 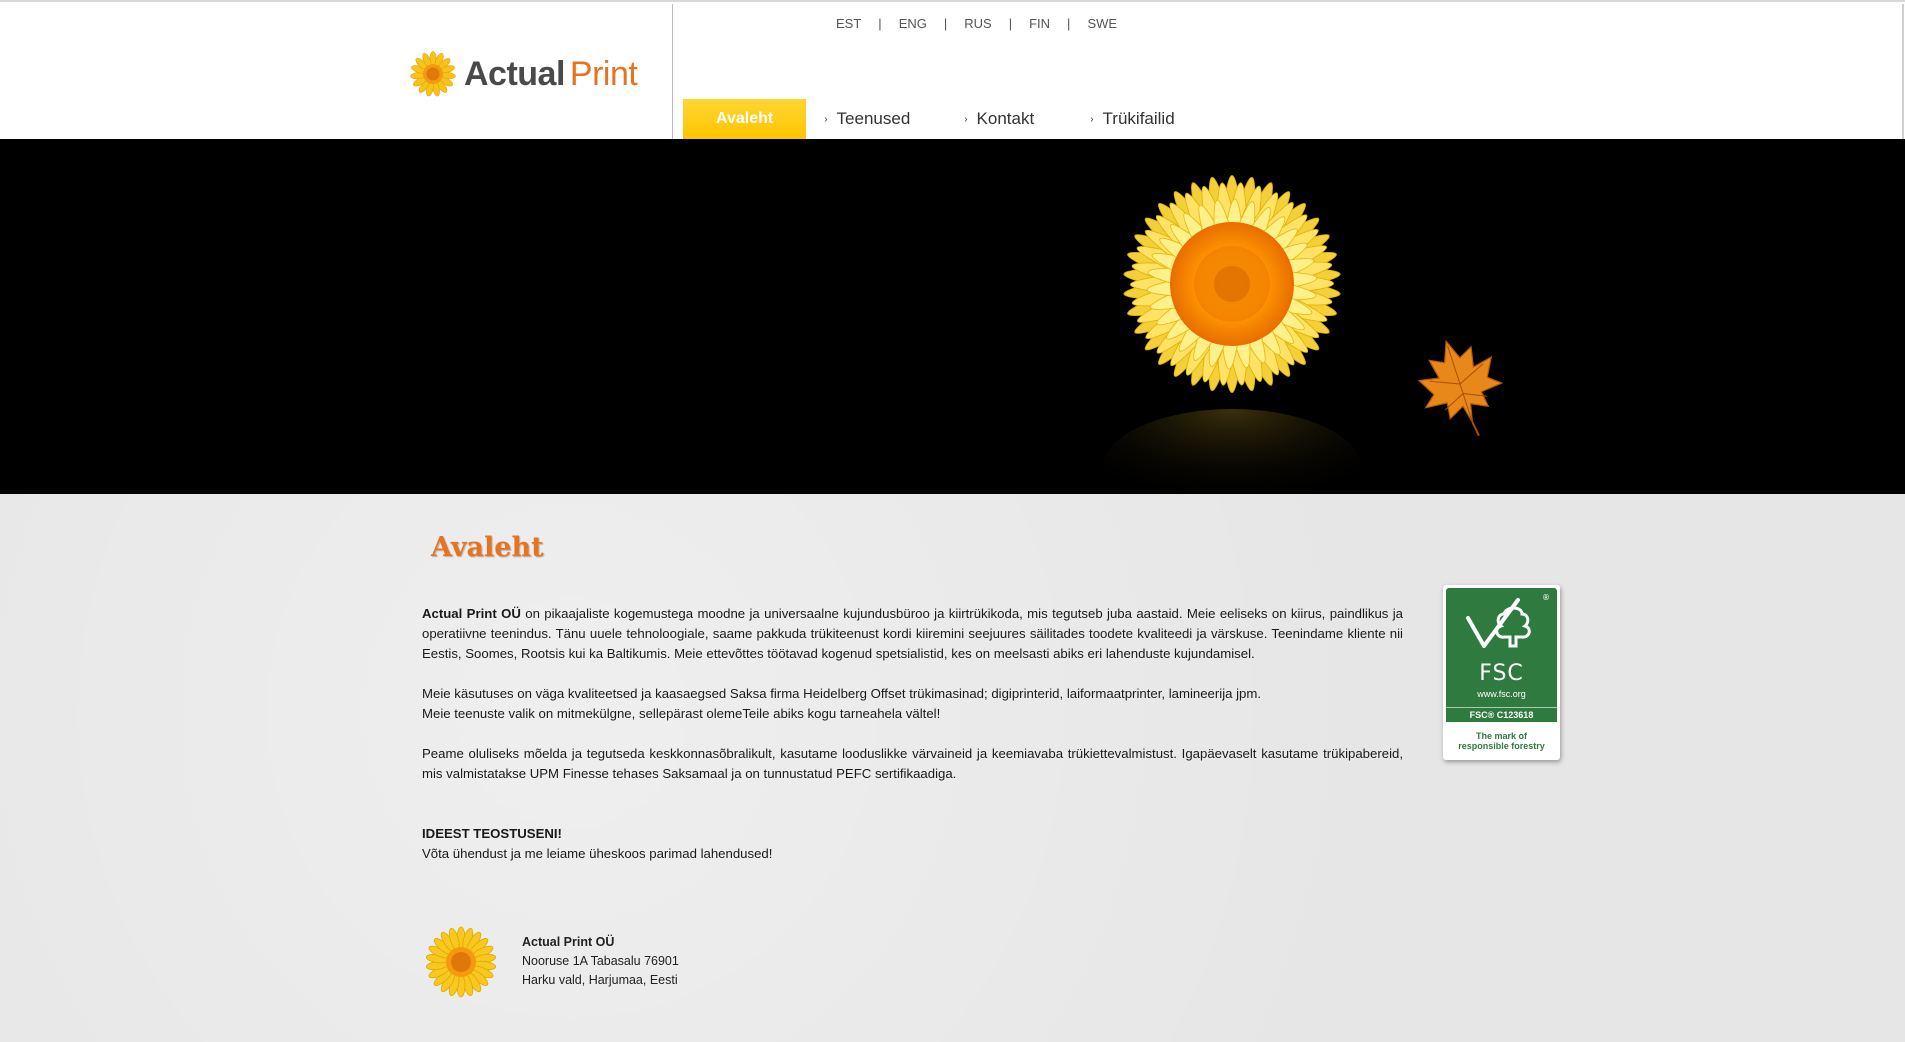 What do you see at coordinates (1303, 334) in the screenshot?
I see `hero-artwork` at bounding box center [1303, 334].